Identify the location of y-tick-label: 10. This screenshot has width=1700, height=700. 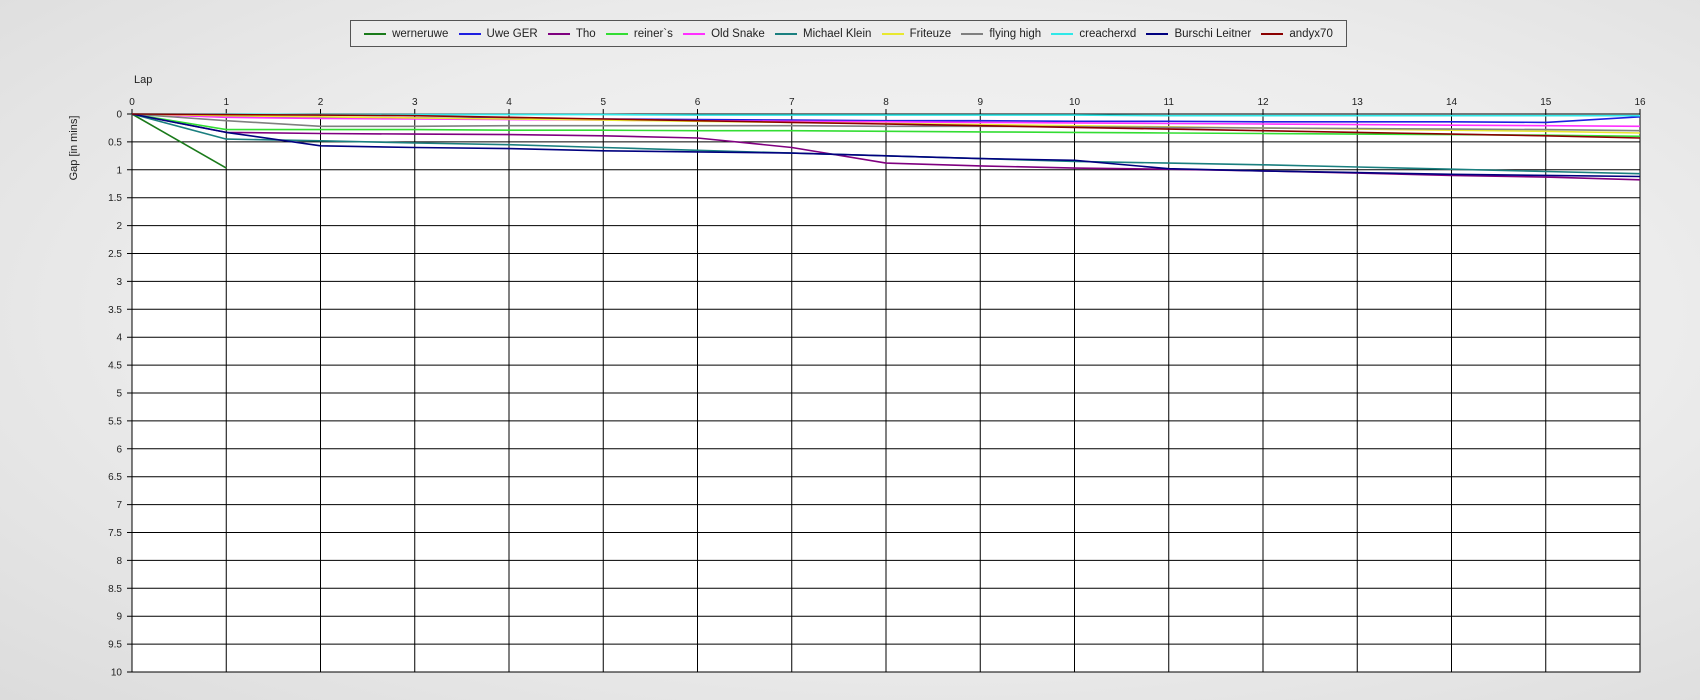
(117, 673).